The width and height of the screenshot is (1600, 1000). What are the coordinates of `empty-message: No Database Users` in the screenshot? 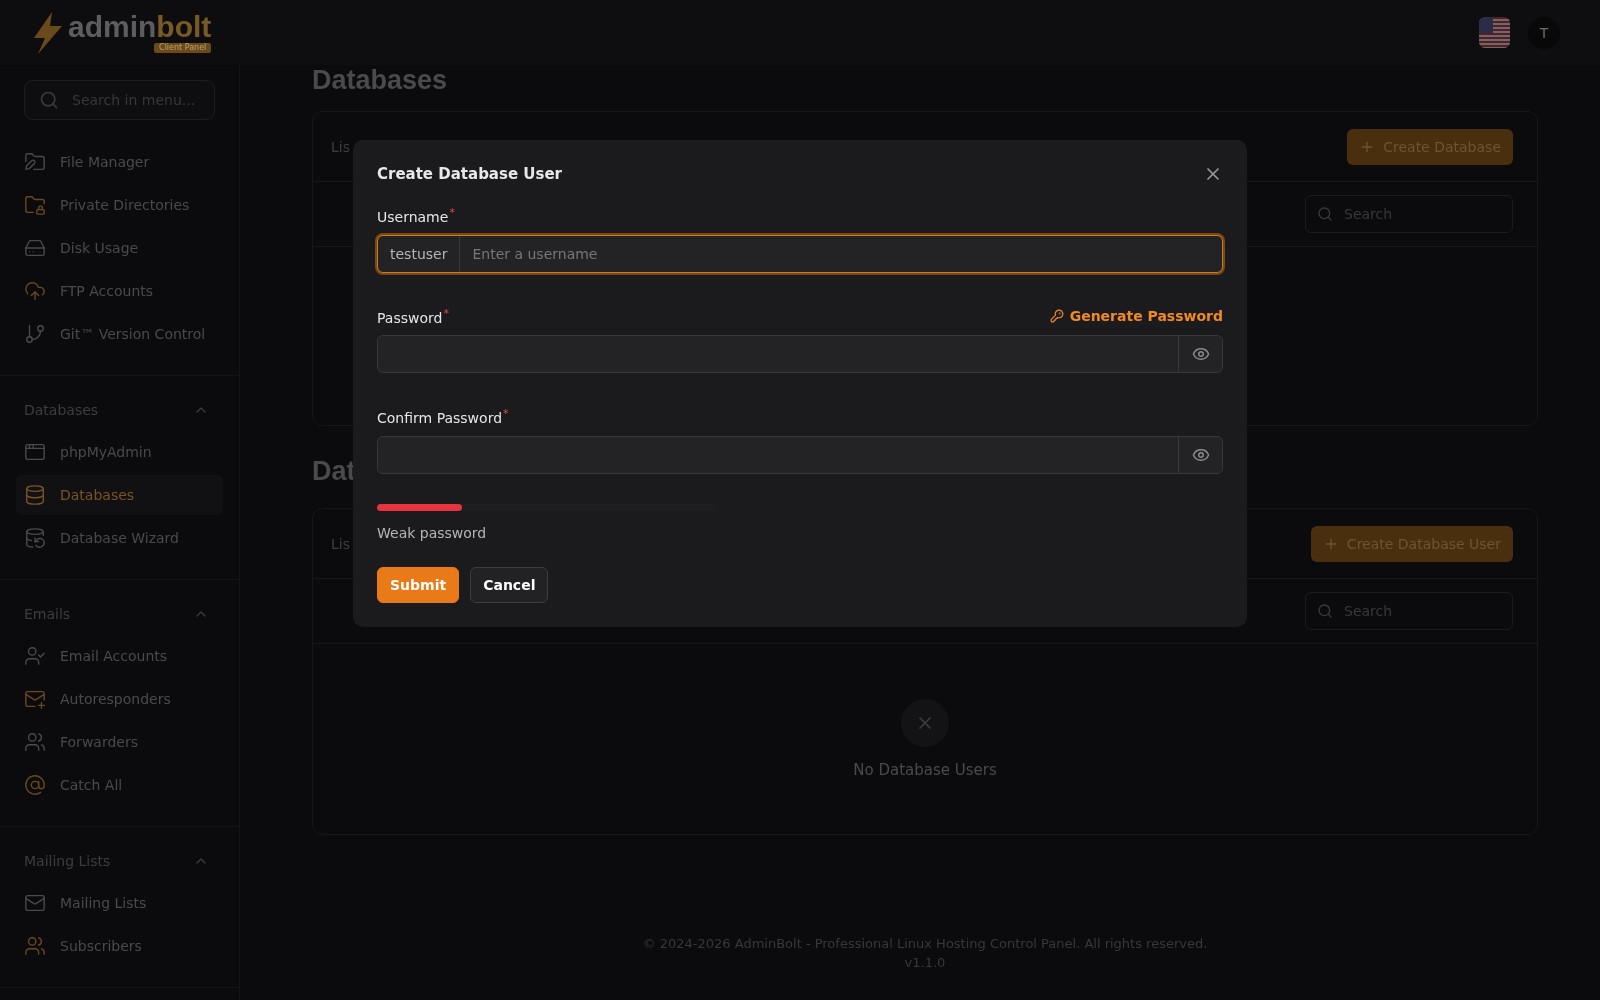 It's located at (925, 770).